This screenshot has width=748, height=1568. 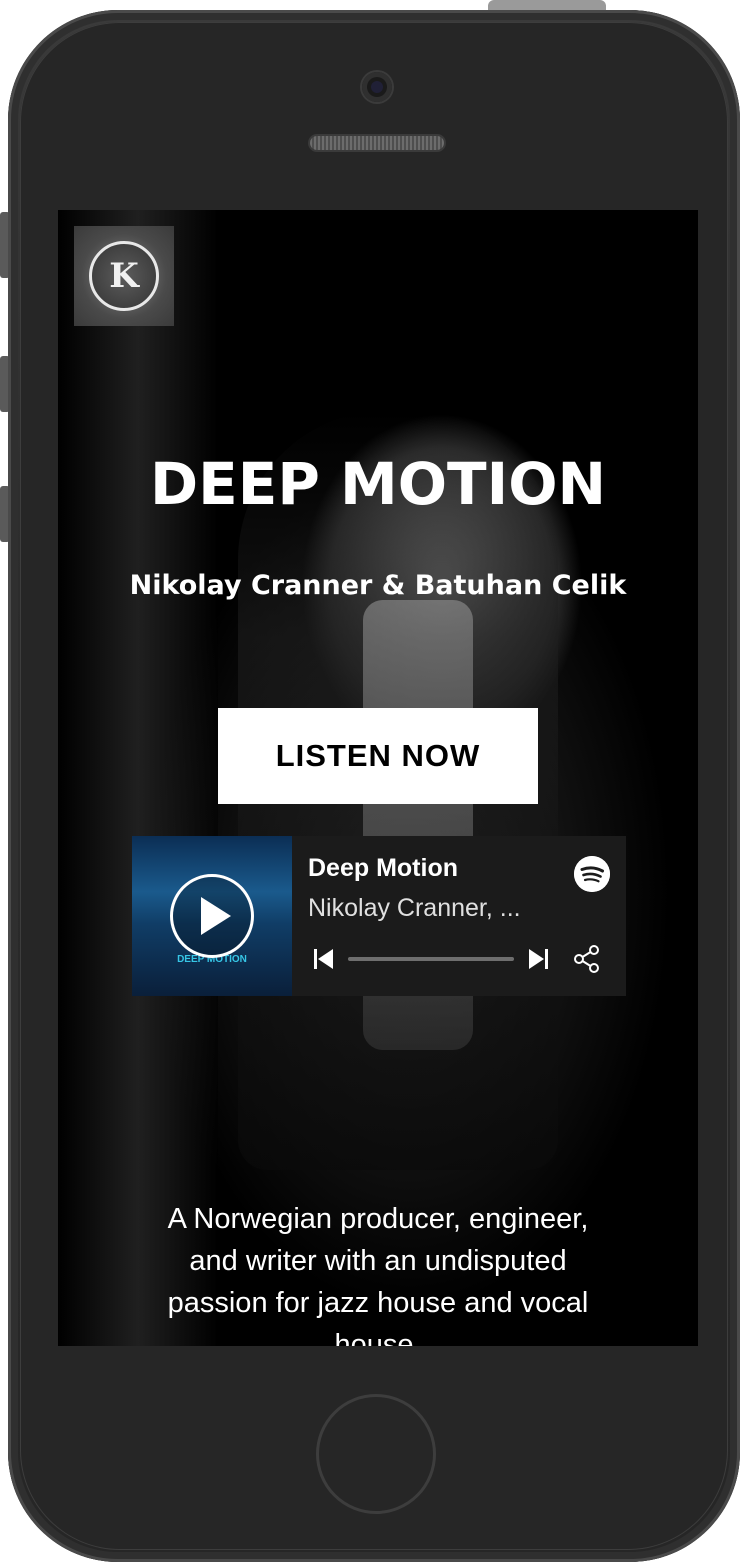 I want to click on play-button, so click(x=212, y=916).